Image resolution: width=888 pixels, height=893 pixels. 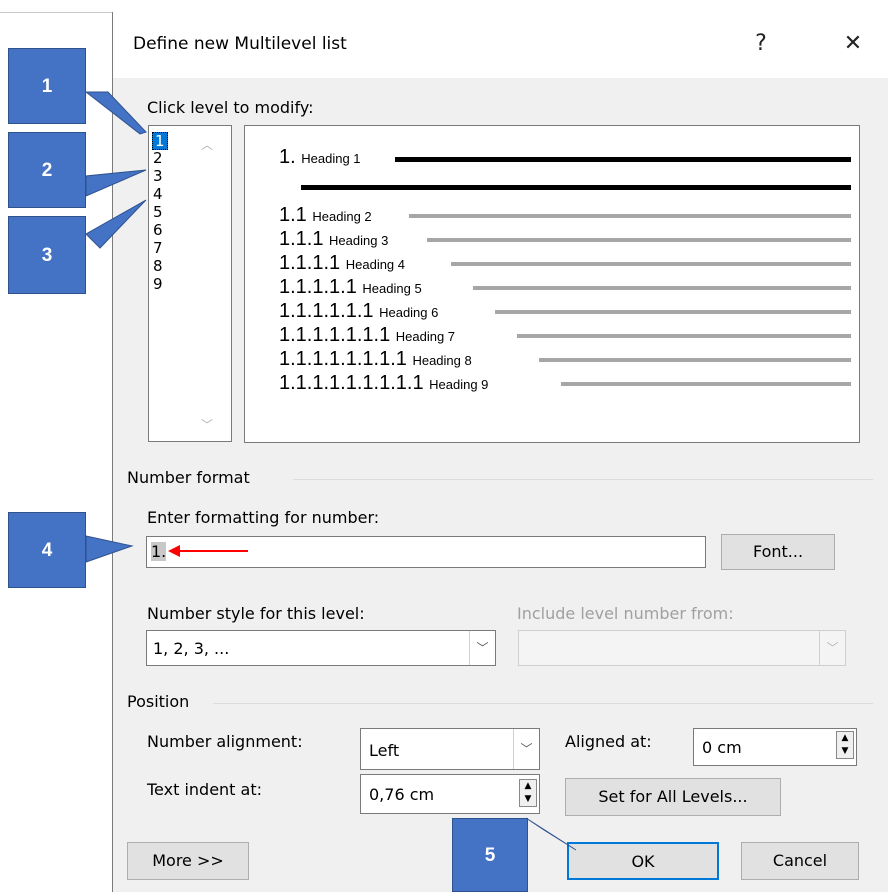 I want to click on include-level-label: Include level number from:, so click(x=625, y=613).